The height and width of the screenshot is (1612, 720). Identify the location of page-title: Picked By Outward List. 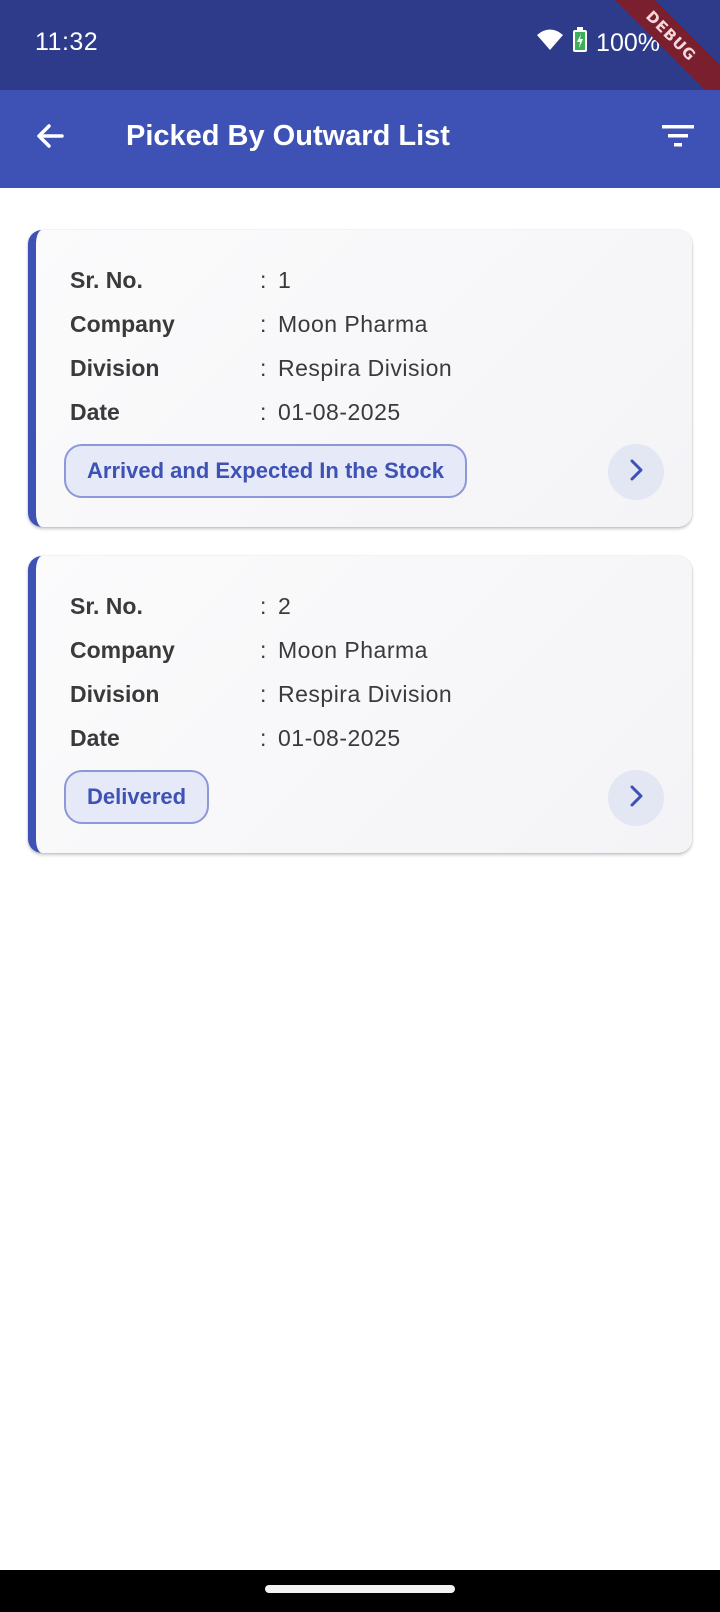
(288, 136).